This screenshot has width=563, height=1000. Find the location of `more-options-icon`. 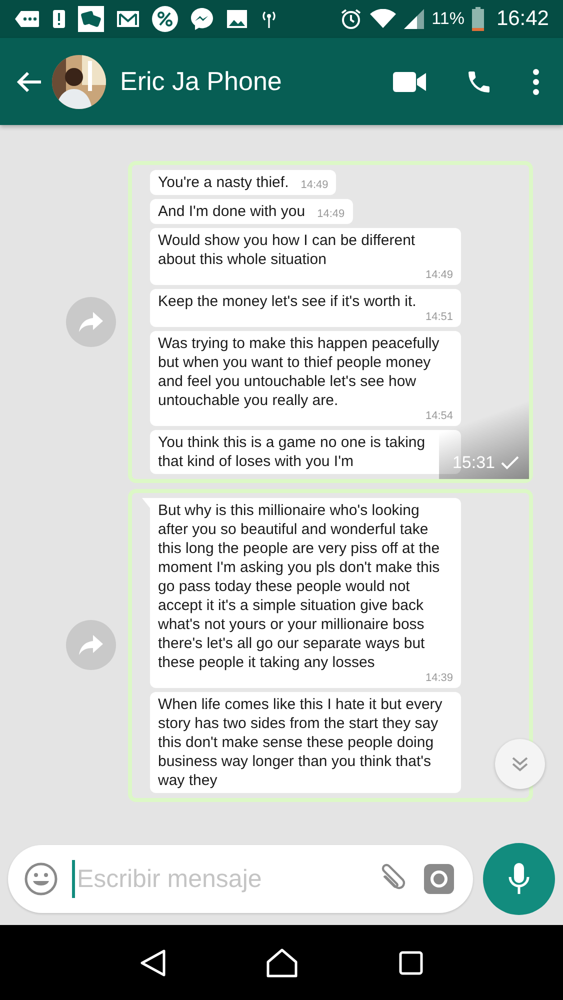

more-options-icon is located at coordinates (536, 81).